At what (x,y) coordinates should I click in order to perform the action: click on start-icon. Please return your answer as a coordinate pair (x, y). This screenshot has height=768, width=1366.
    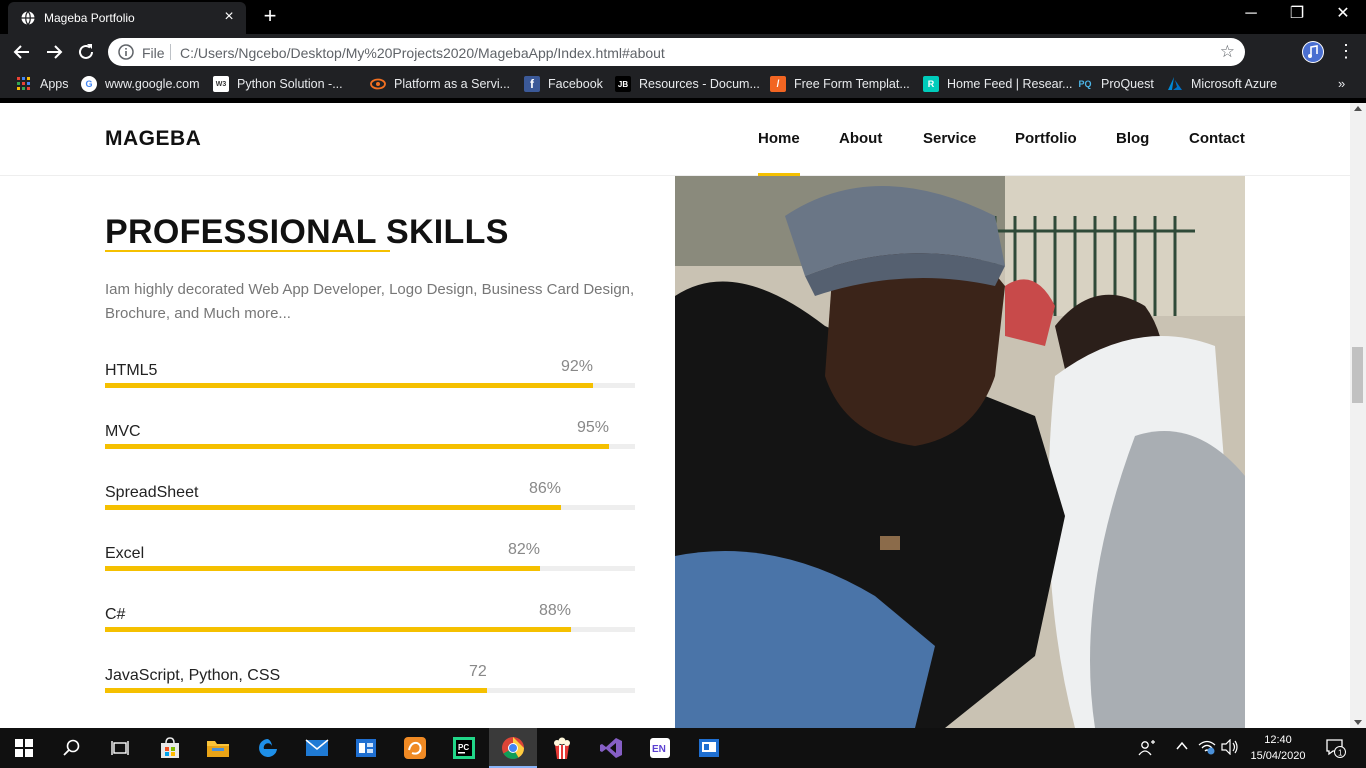
    Looking at the image, I should click on (24, 748).